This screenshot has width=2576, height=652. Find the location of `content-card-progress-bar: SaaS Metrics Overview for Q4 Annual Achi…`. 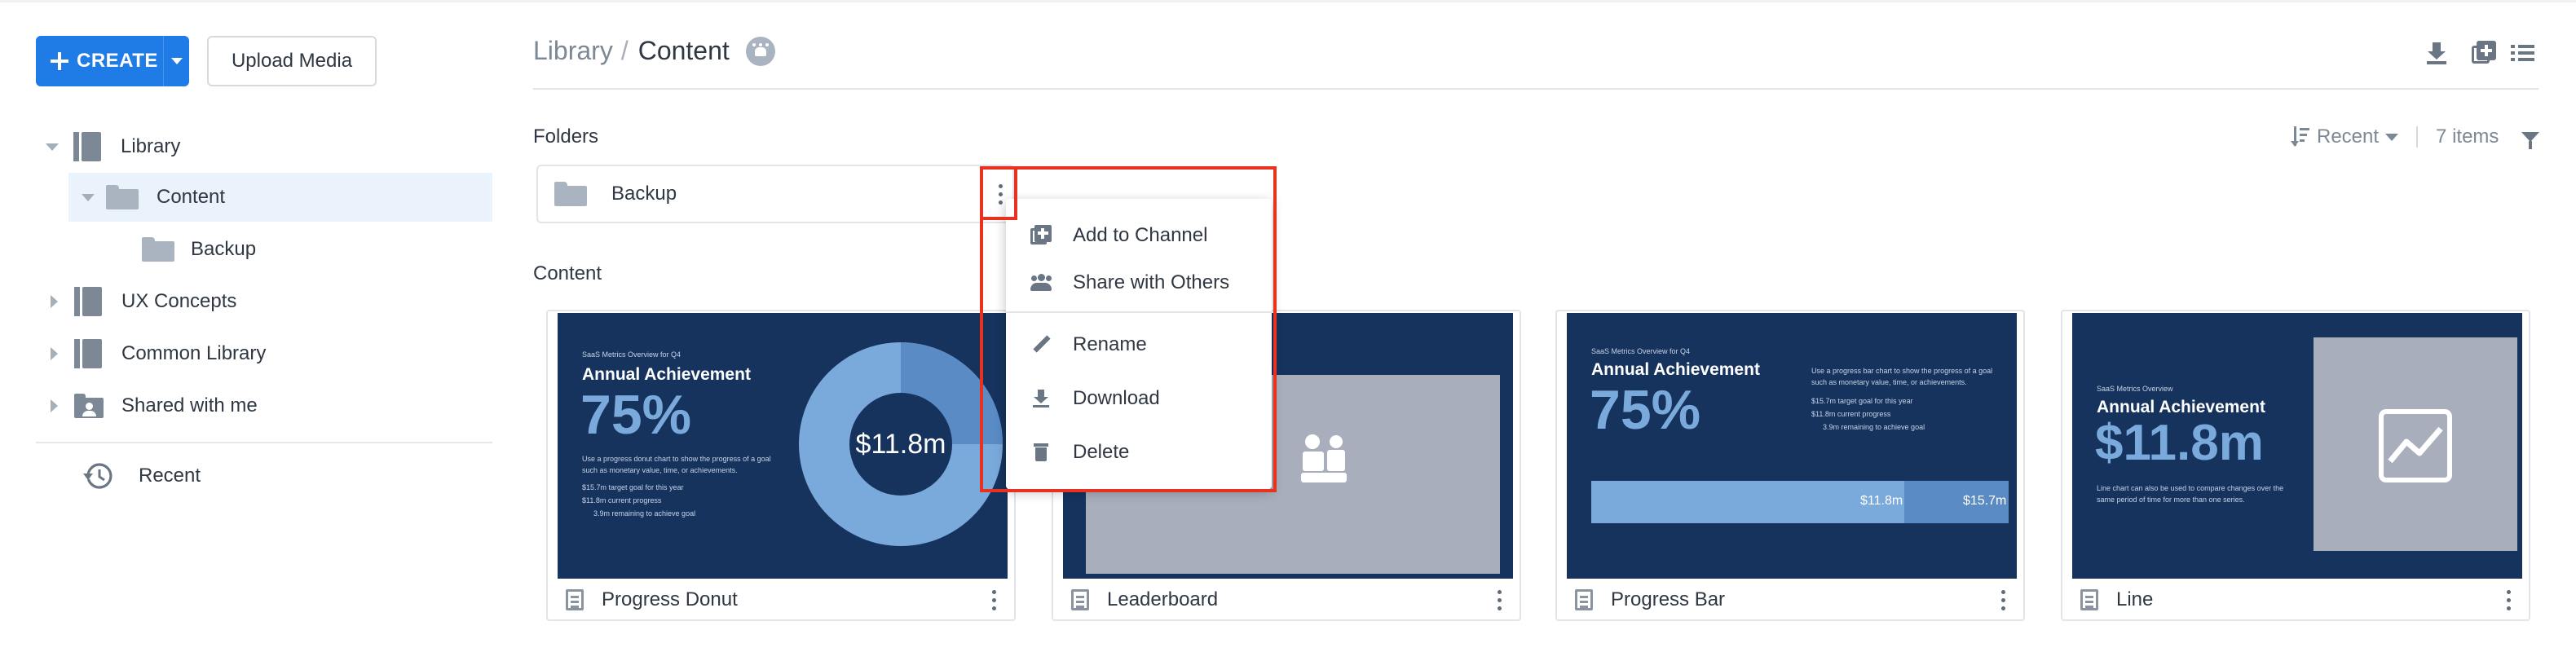

content-card-progress-bar: SaaS Metrics Overview for Q4 Annual Achi… is located at coordinates (1790, 465).